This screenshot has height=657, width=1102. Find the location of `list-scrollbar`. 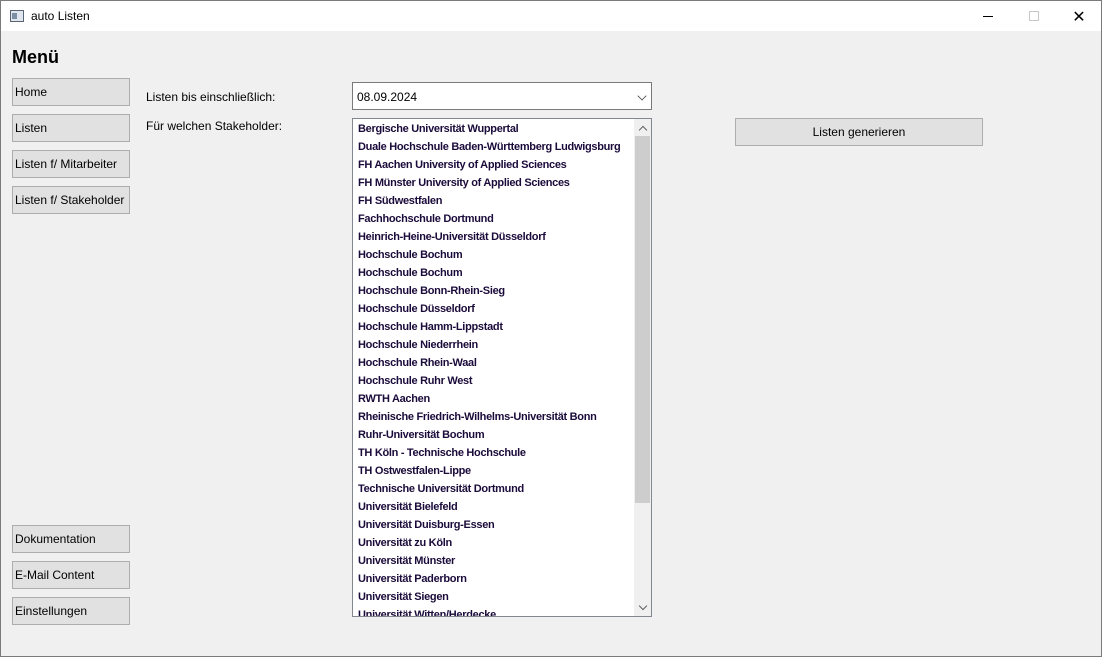

list-scrollbar is located at coordinates (642, 367).